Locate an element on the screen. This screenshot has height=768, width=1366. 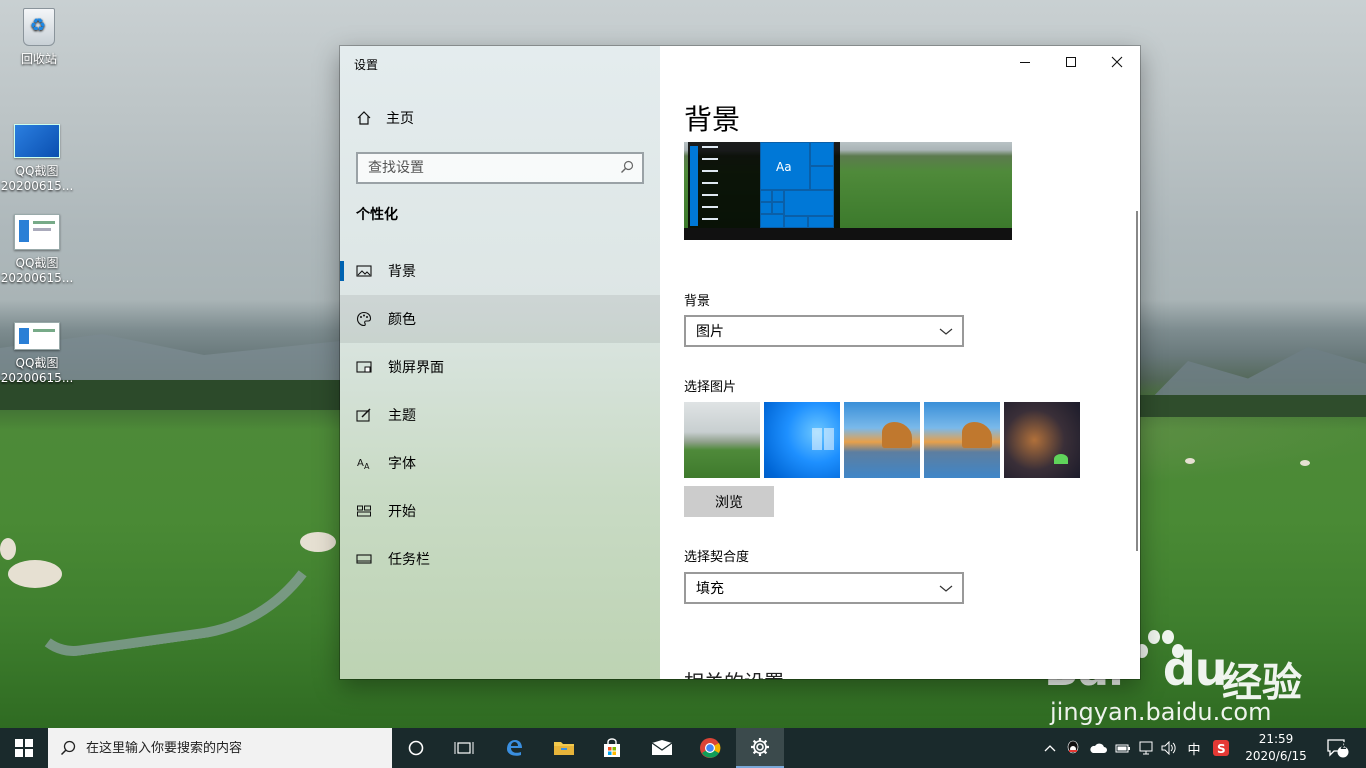
palette-icon is located at coordinates (364, 319).